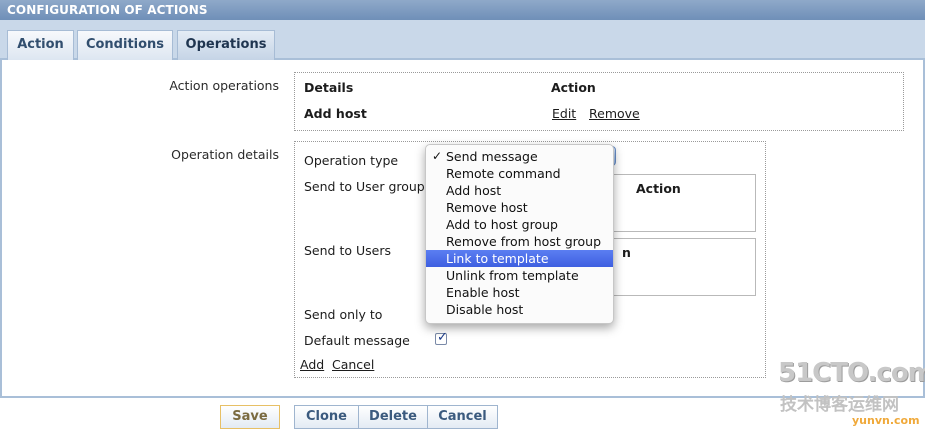 The width and height of the screenshot is (925, 432). Describe the element at coordinates (312, 364) in the screenshot. I see `add-link: Add` at that location.